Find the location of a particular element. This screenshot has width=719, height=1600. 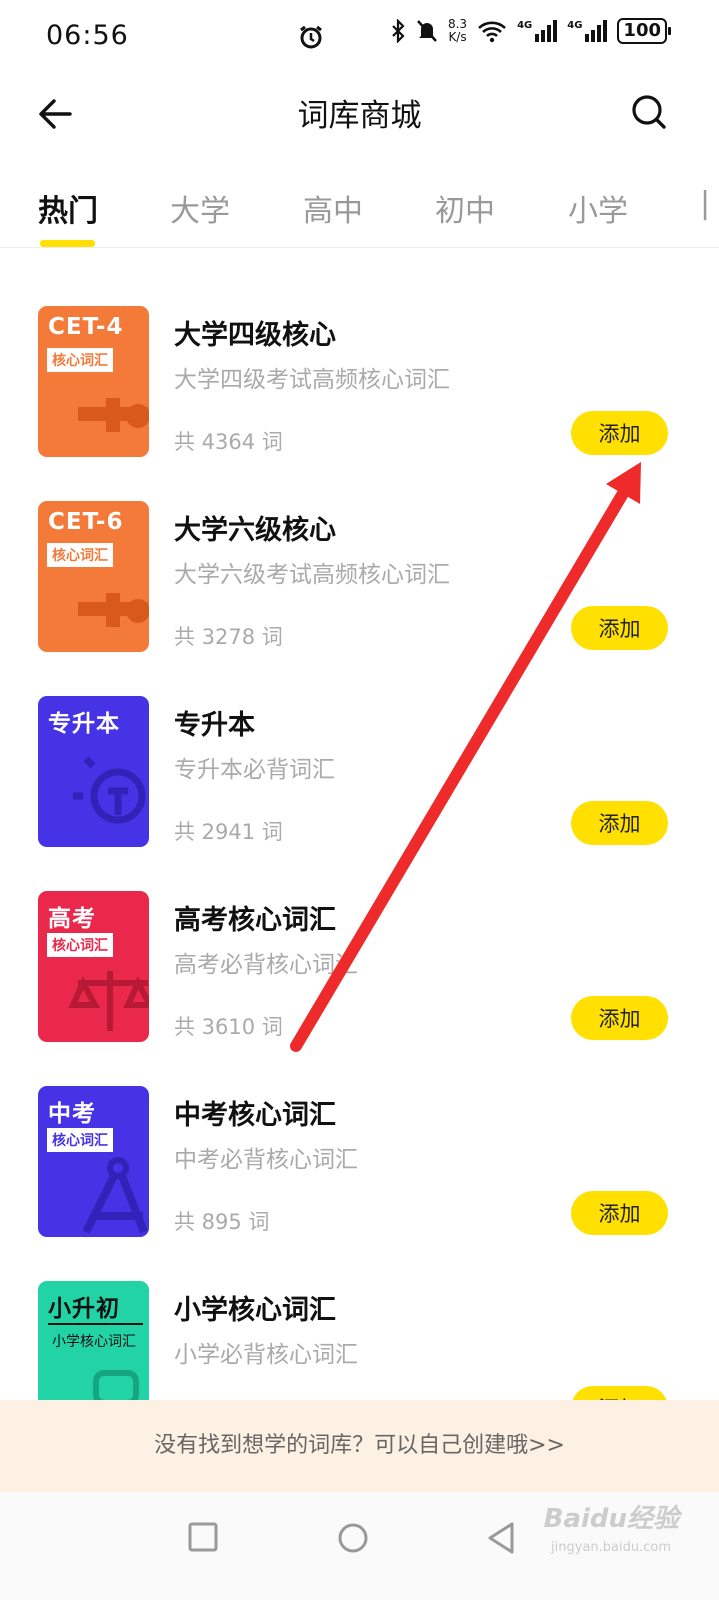

book-name: 中考核心词汇 is located at coordinates (255, 1112).